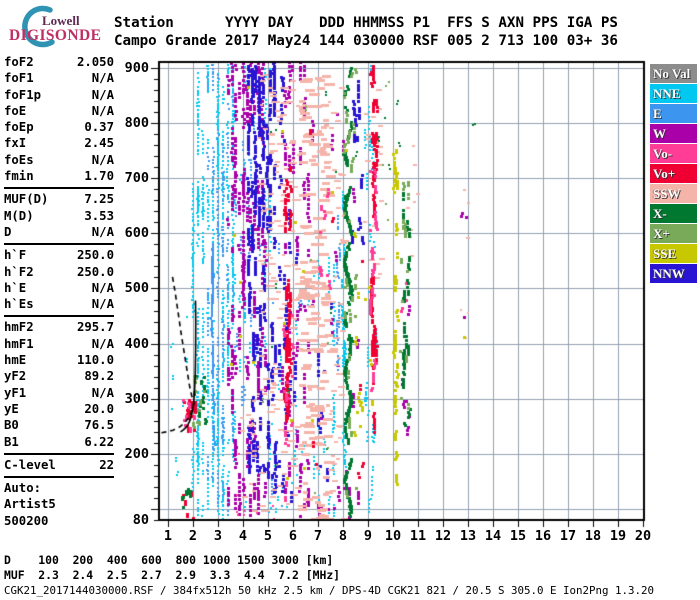 Image resolution: width=700 pixels, height=600 pixels. Describe the element at coordinates (673, 113) in the screenshot. I see `legend-item-e: E` at that location.